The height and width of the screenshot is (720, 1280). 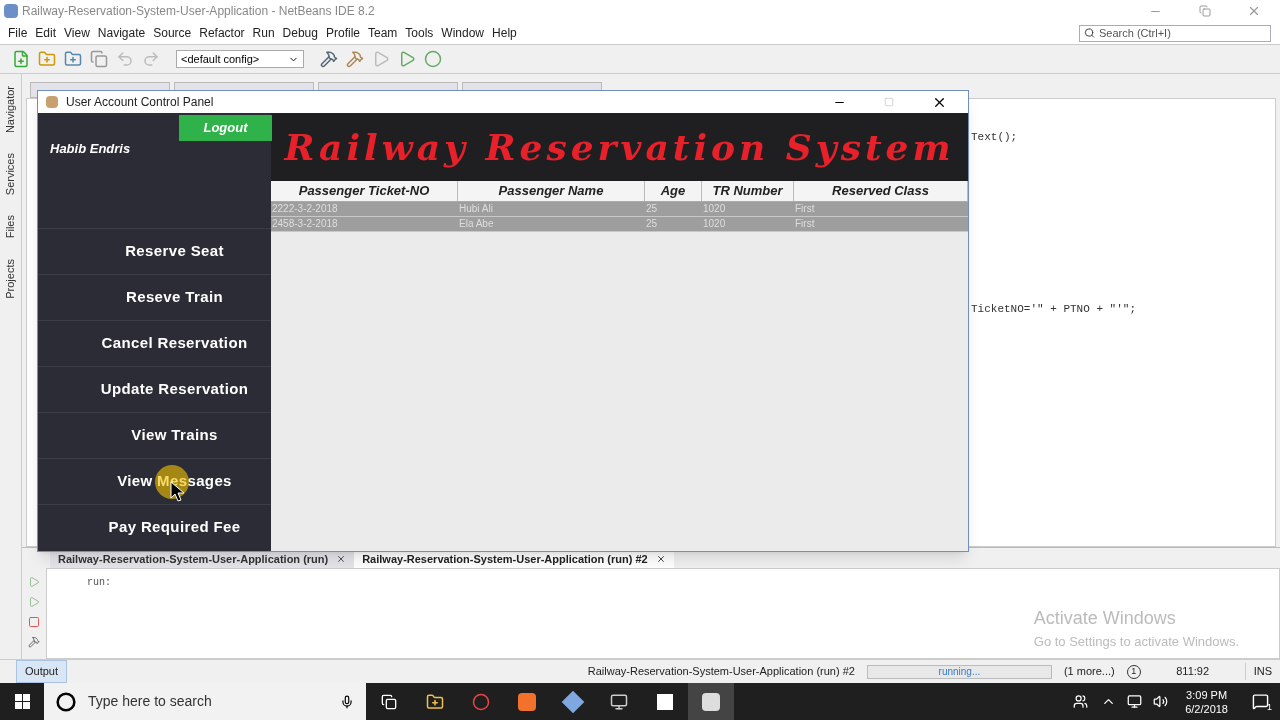 What do you see at coordinates (21, 59) in the screenshot?
I see `new-file-icon` at bounding box center [21, 59].